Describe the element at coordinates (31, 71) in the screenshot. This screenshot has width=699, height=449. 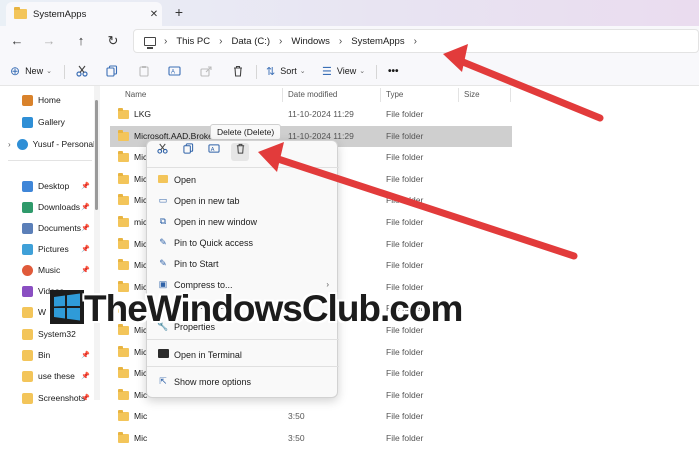
I see `new-button: ⊕ New ⌄` at that location.